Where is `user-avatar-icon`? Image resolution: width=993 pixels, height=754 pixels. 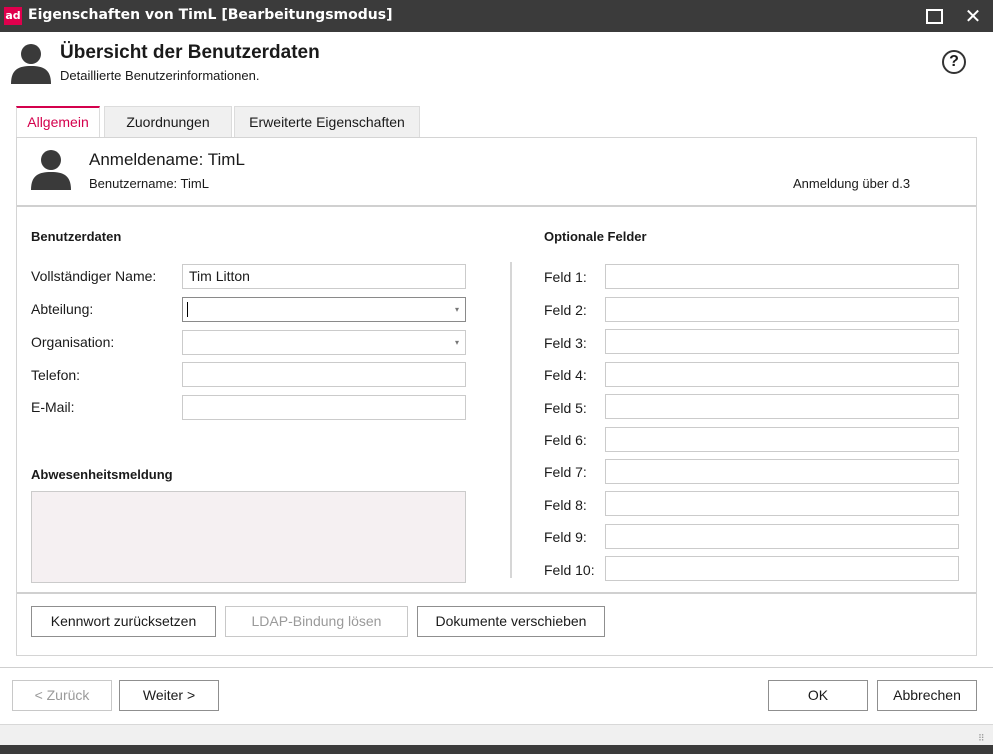
user-avatar-icon is located at coordinates (51, 170).